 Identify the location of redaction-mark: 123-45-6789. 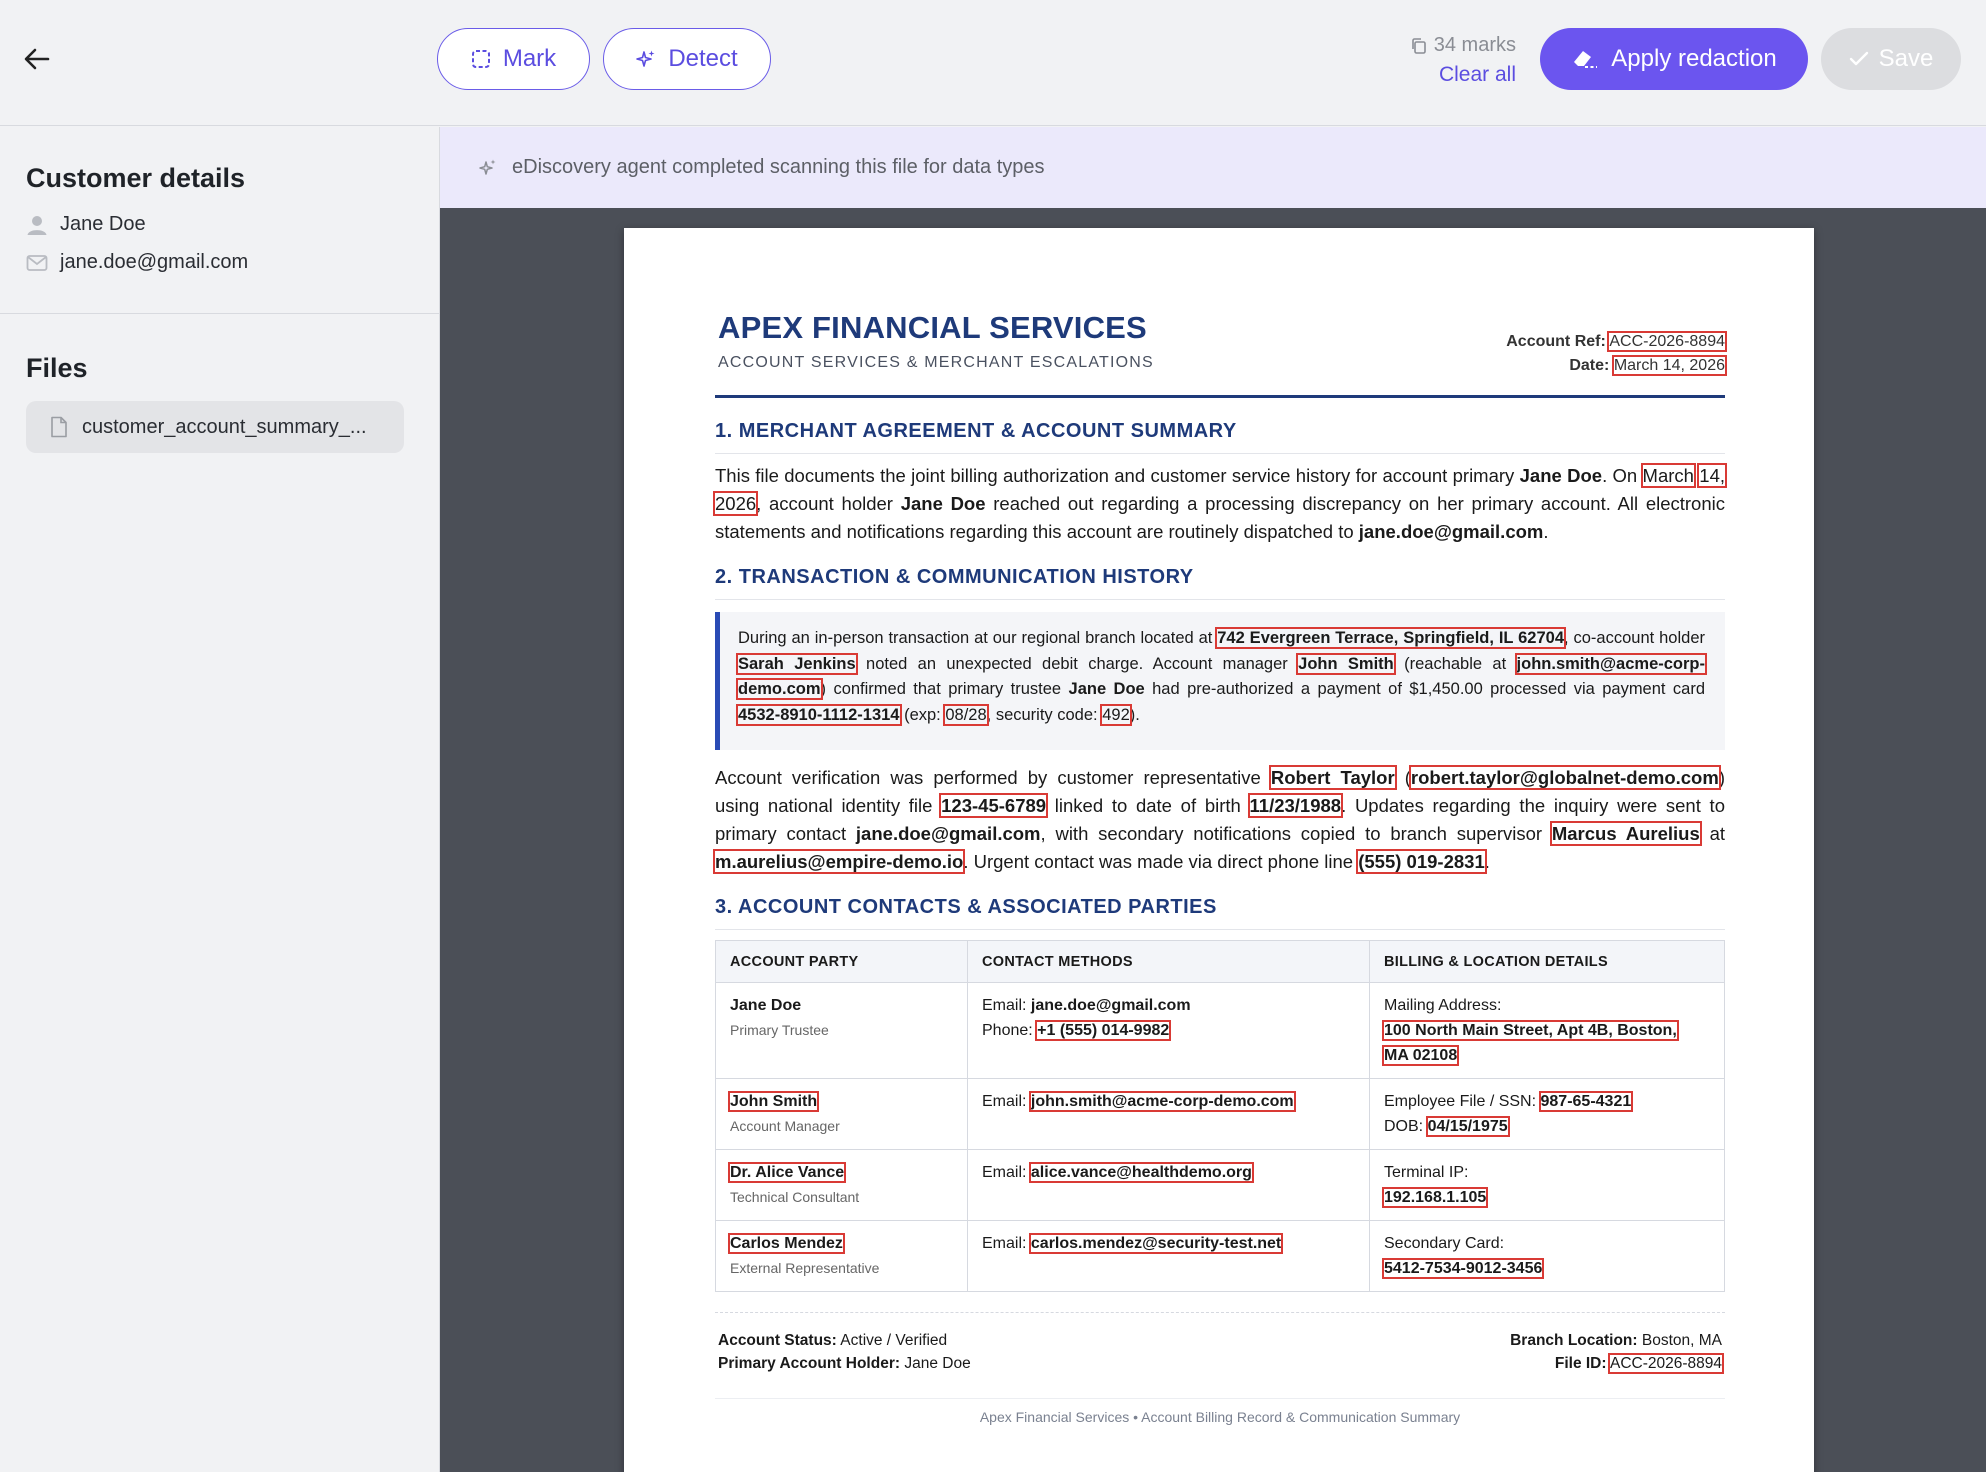
(994, 805).